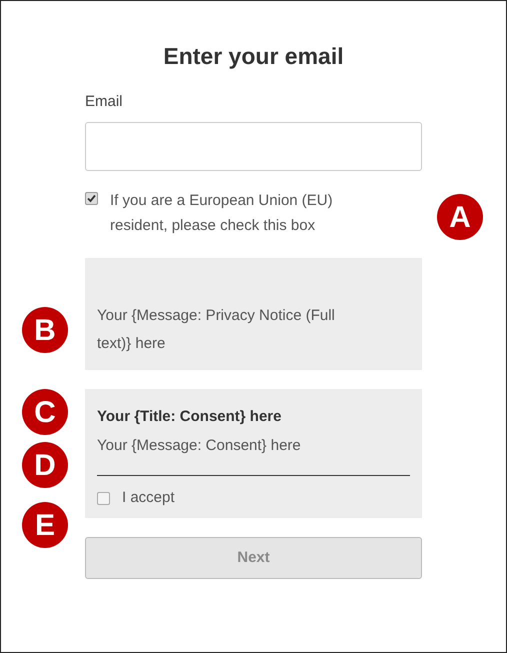 This screenshot has width=507, height=653. What do you see at coordinates (253, 146) in the screenshot?
I see `email-field` at bounding box center [253, 146].